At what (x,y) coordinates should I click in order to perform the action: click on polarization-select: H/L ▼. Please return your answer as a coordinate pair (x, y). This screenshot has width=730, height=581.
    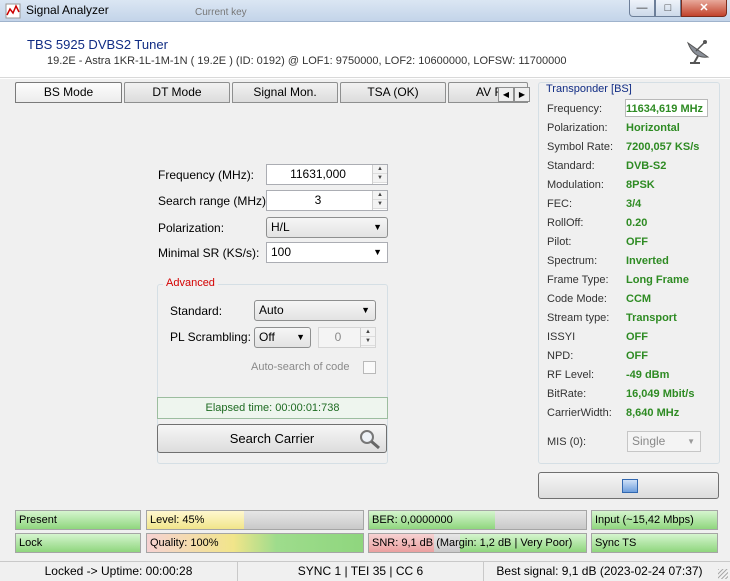
    Looking at the image, I should click on (327, 227).